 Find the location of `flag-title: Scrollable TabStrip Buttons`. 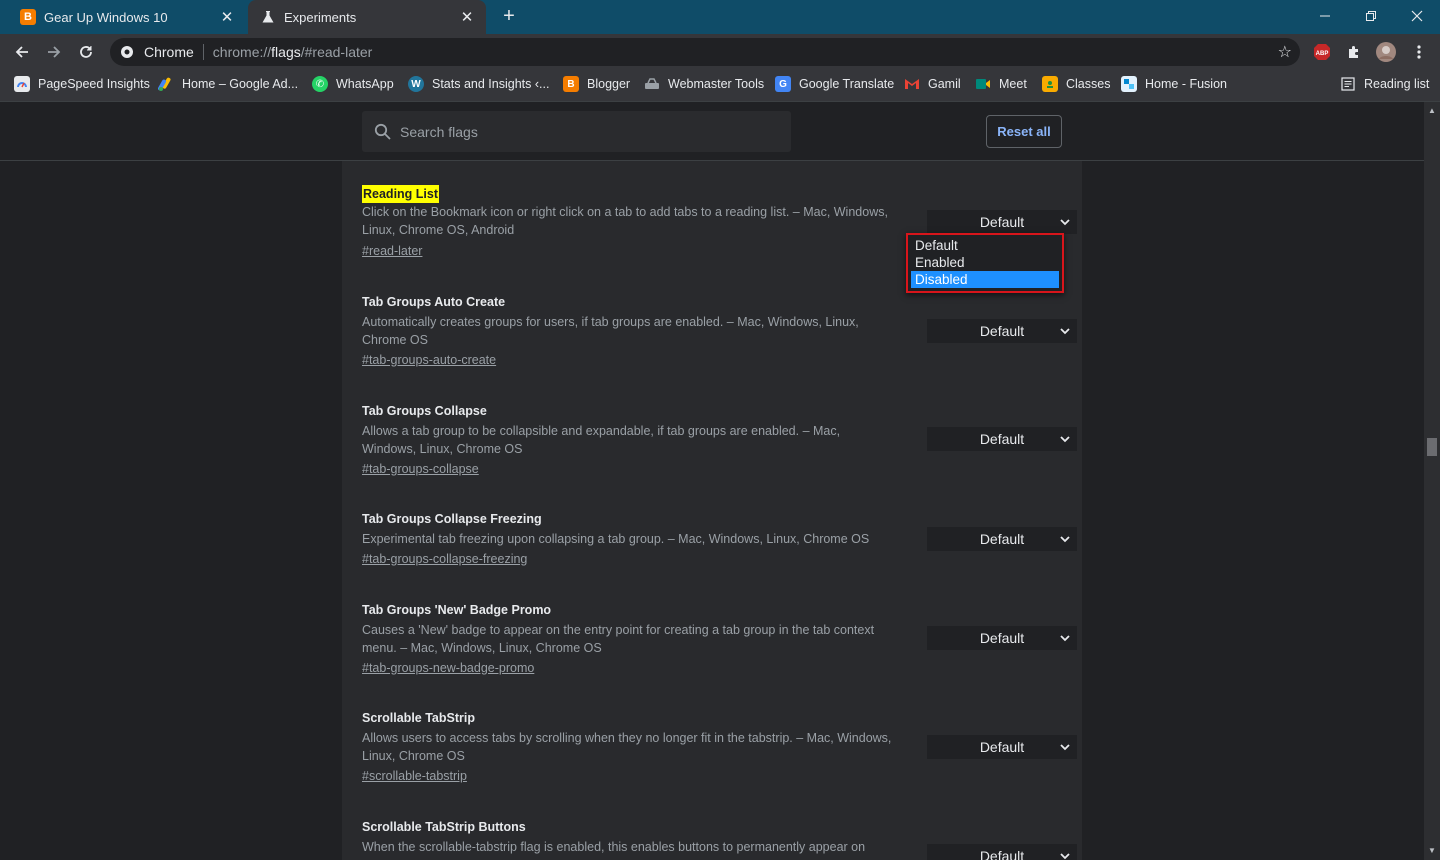

flag-title: Scrollable TabStrip Buttons is located at coordinates (444, 827).